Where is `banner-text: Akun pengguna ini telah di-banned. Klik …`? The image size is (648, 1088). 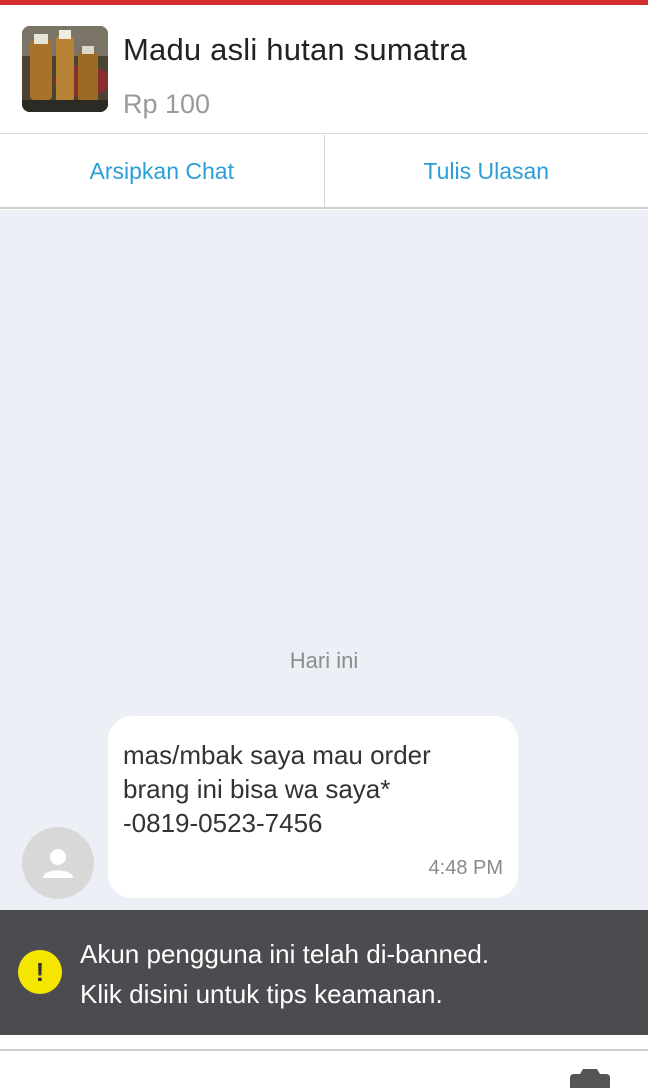
banner-text: Akun pengguna ini telah di-banned. Klik … is located at coordinates (284, 974).